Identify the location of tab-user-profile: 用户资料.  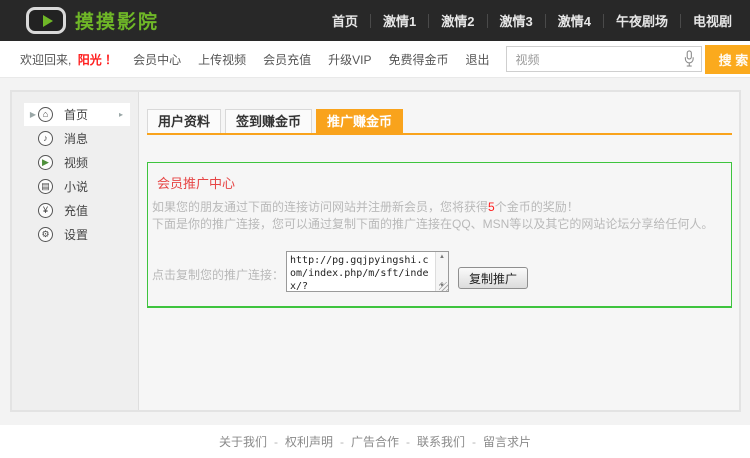
(184, 121).